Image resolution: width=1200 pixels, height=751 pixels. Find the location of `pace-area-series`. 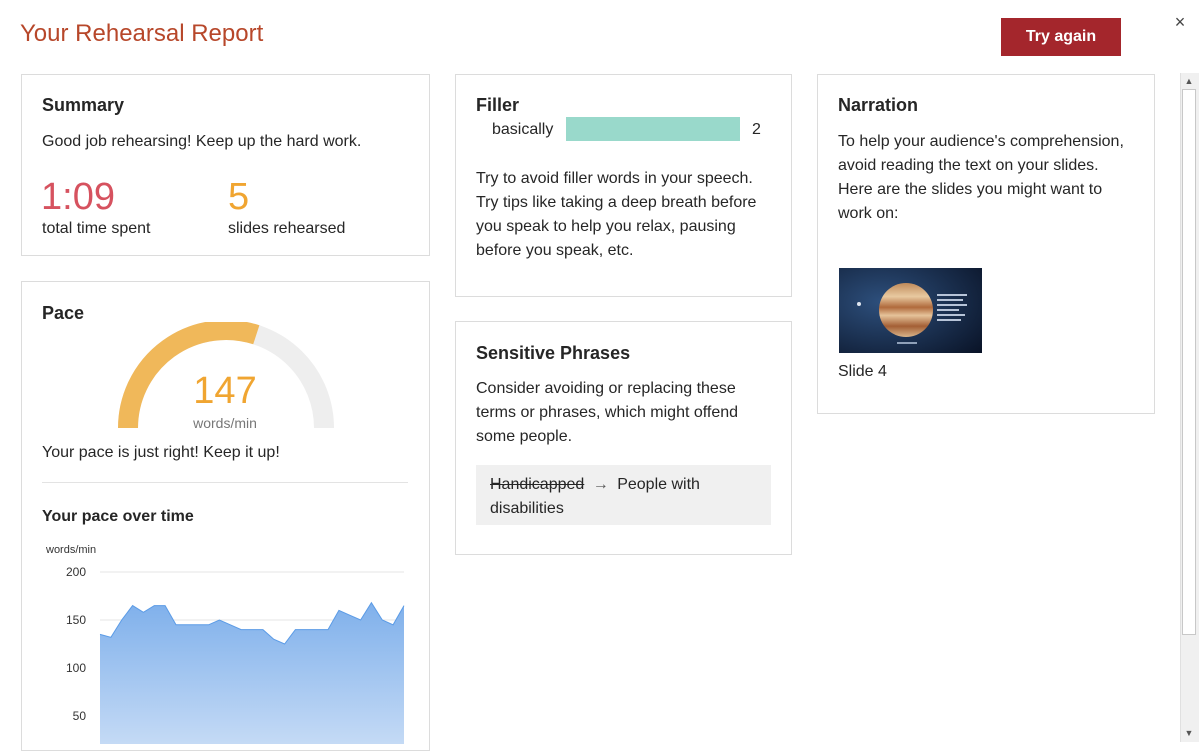

pace-area-series is located at coordinates (252, 673).